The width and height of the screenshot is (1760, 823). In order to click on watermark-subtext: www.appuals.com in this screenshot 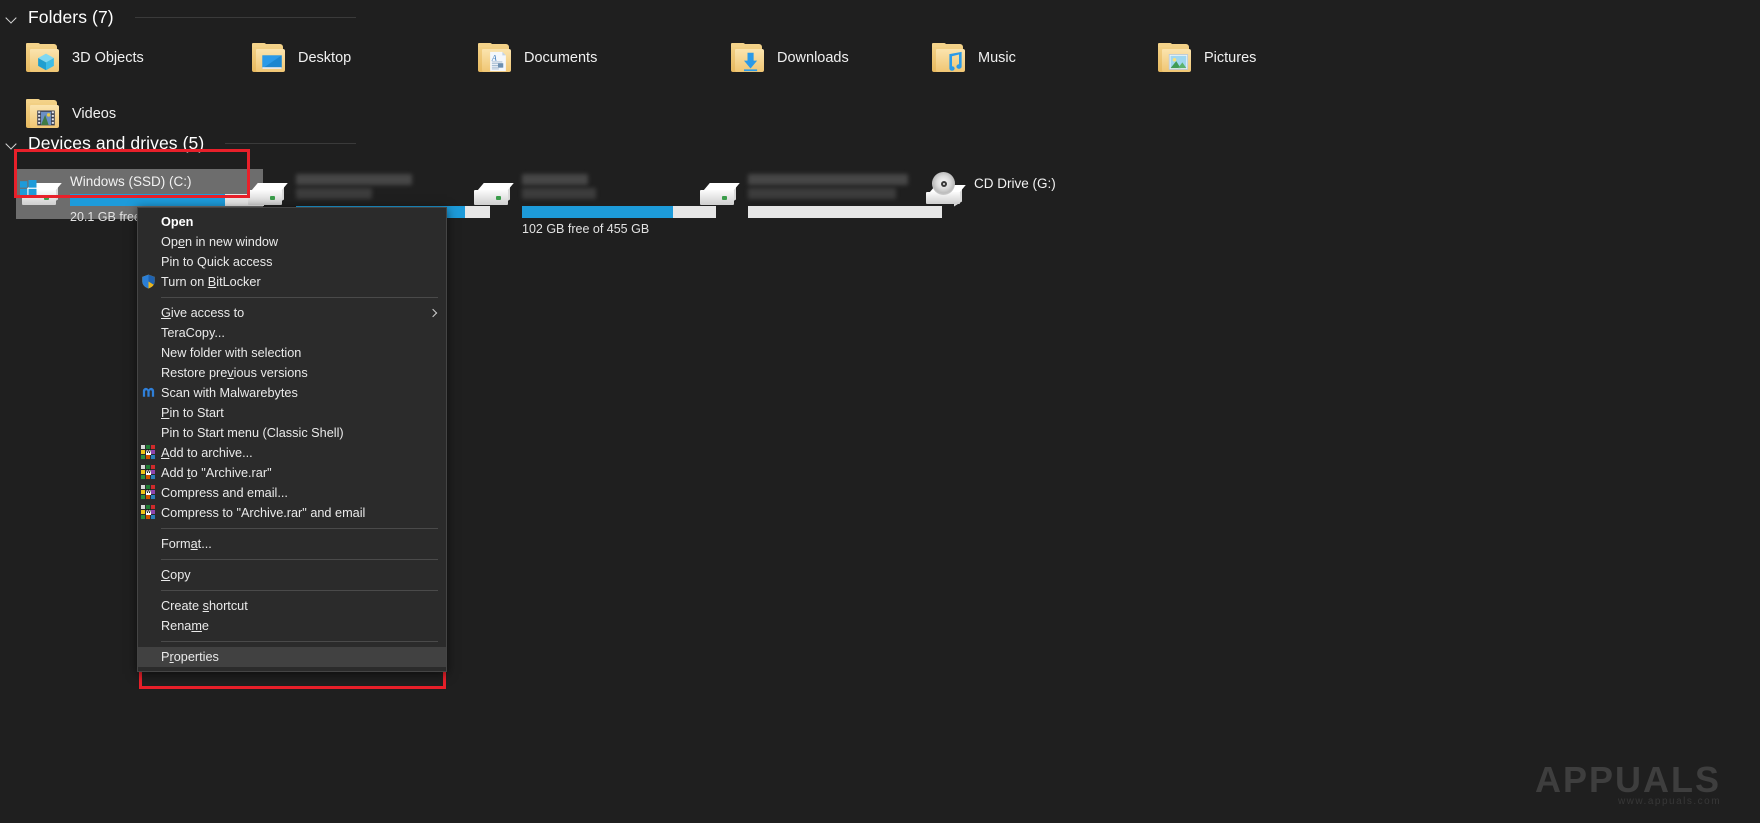, I will do `click(1669, 801)`.